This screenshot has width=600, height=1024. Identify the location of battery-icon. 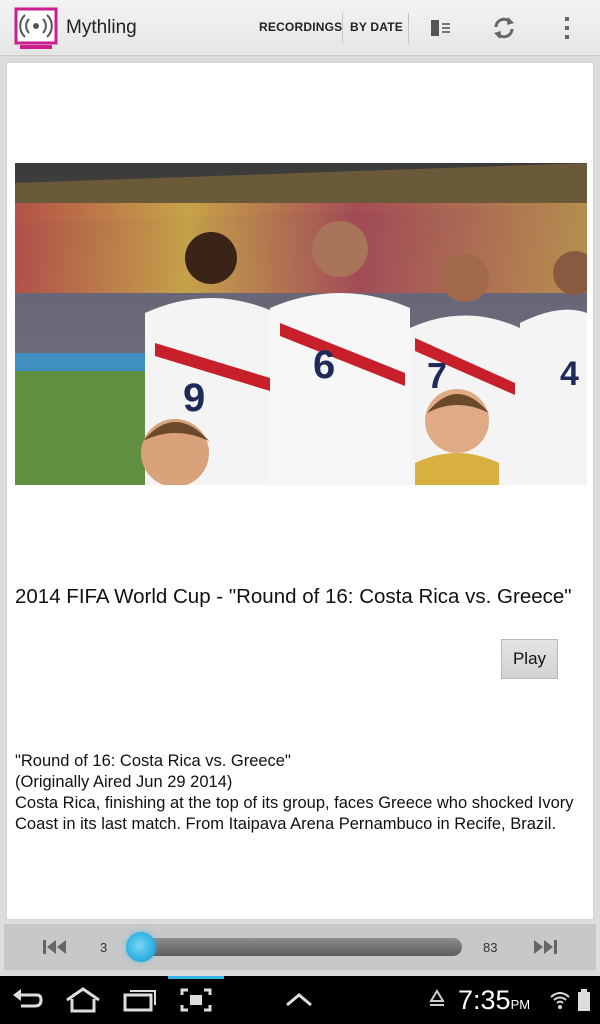
(584, 1000).